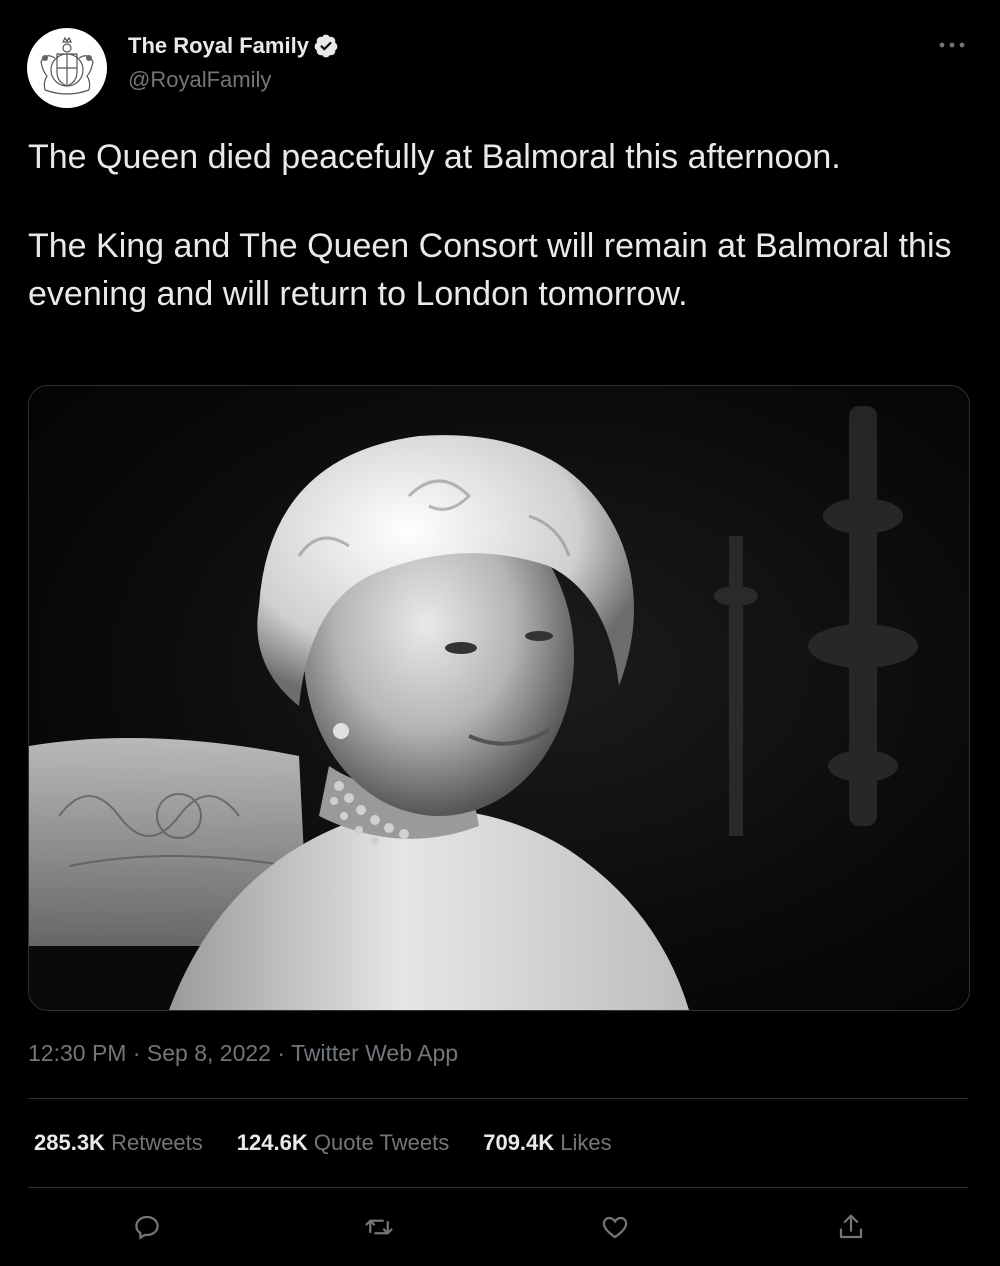  Describe the element at coordinates (851, 1227) in the screenshot. I see `share-icon` at that location.